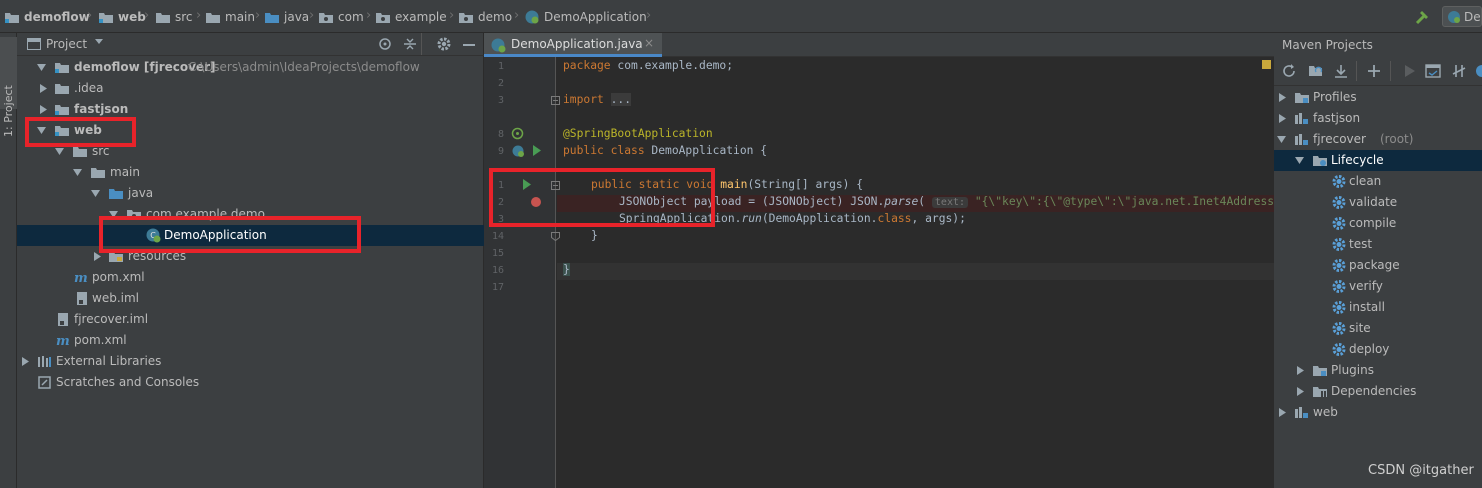  What do you see at coordinates (47, 16) in the screenshot?
I see `breadcrumb-item: demoflow` at bounding box center [47, 16].